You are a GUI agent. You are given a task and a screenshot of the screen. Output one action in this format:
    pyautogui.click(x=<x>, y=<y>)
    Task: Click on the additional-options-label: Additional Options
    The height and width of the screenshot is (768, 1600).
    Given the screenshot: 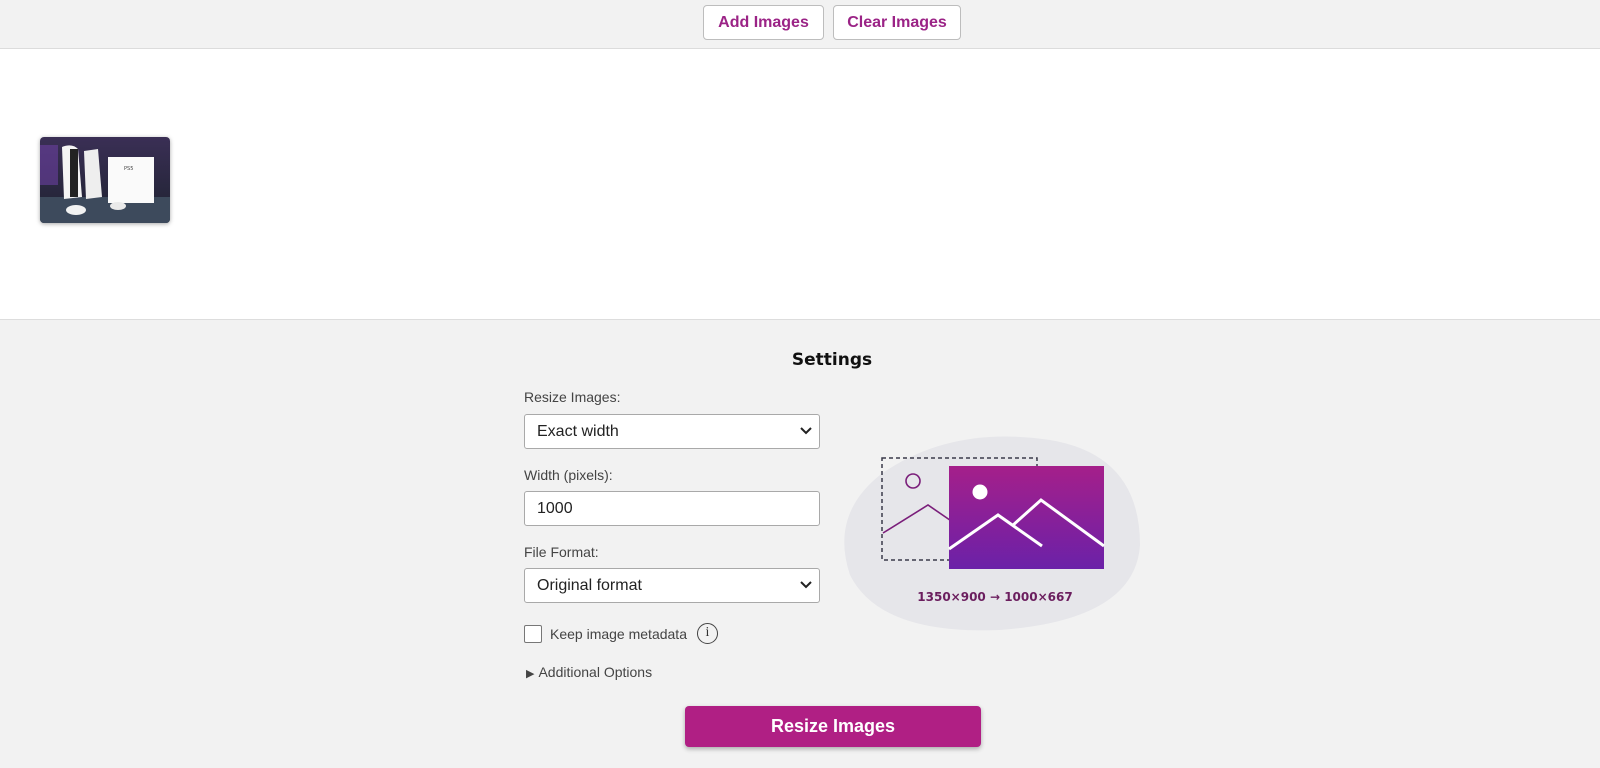 What is the action you would take?
    pyautogui.click(x=595, y=672)
    